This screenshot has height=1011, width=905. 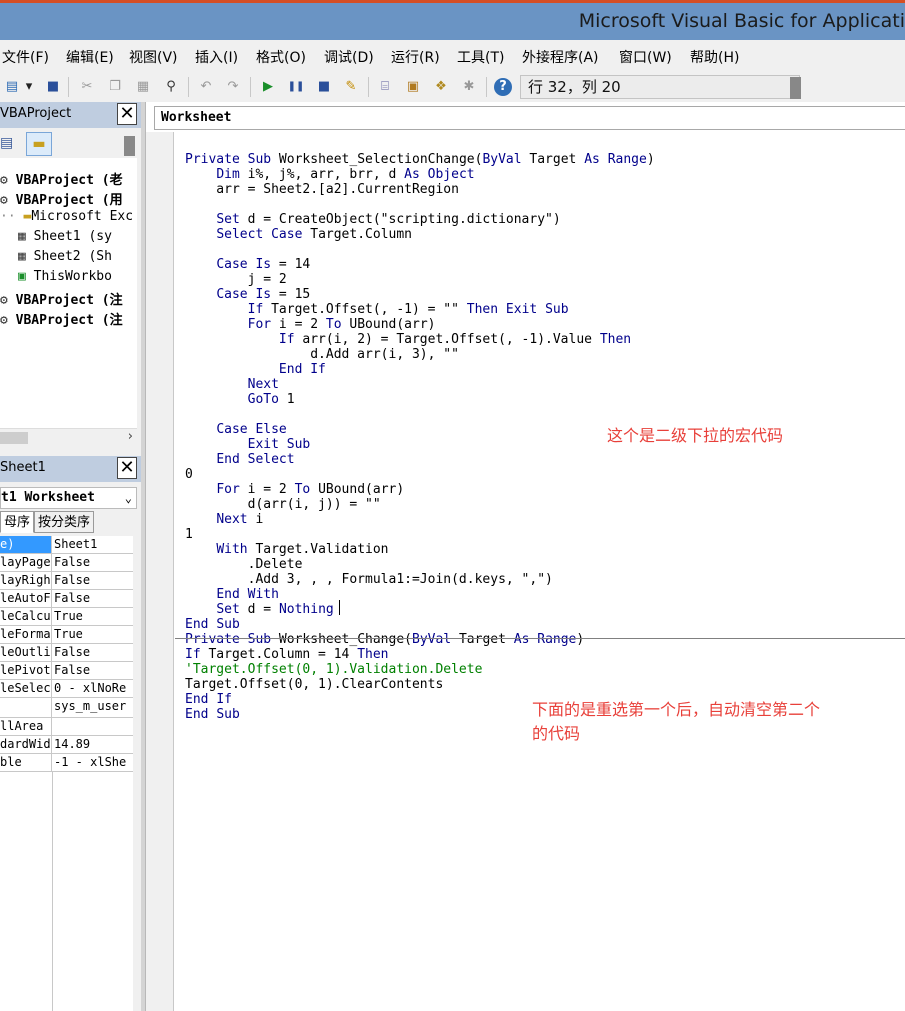 What do you see at coordinates (93, 544) in the screenshot?
I see `property-value: Sheet1` at bounding box center [93, 544].